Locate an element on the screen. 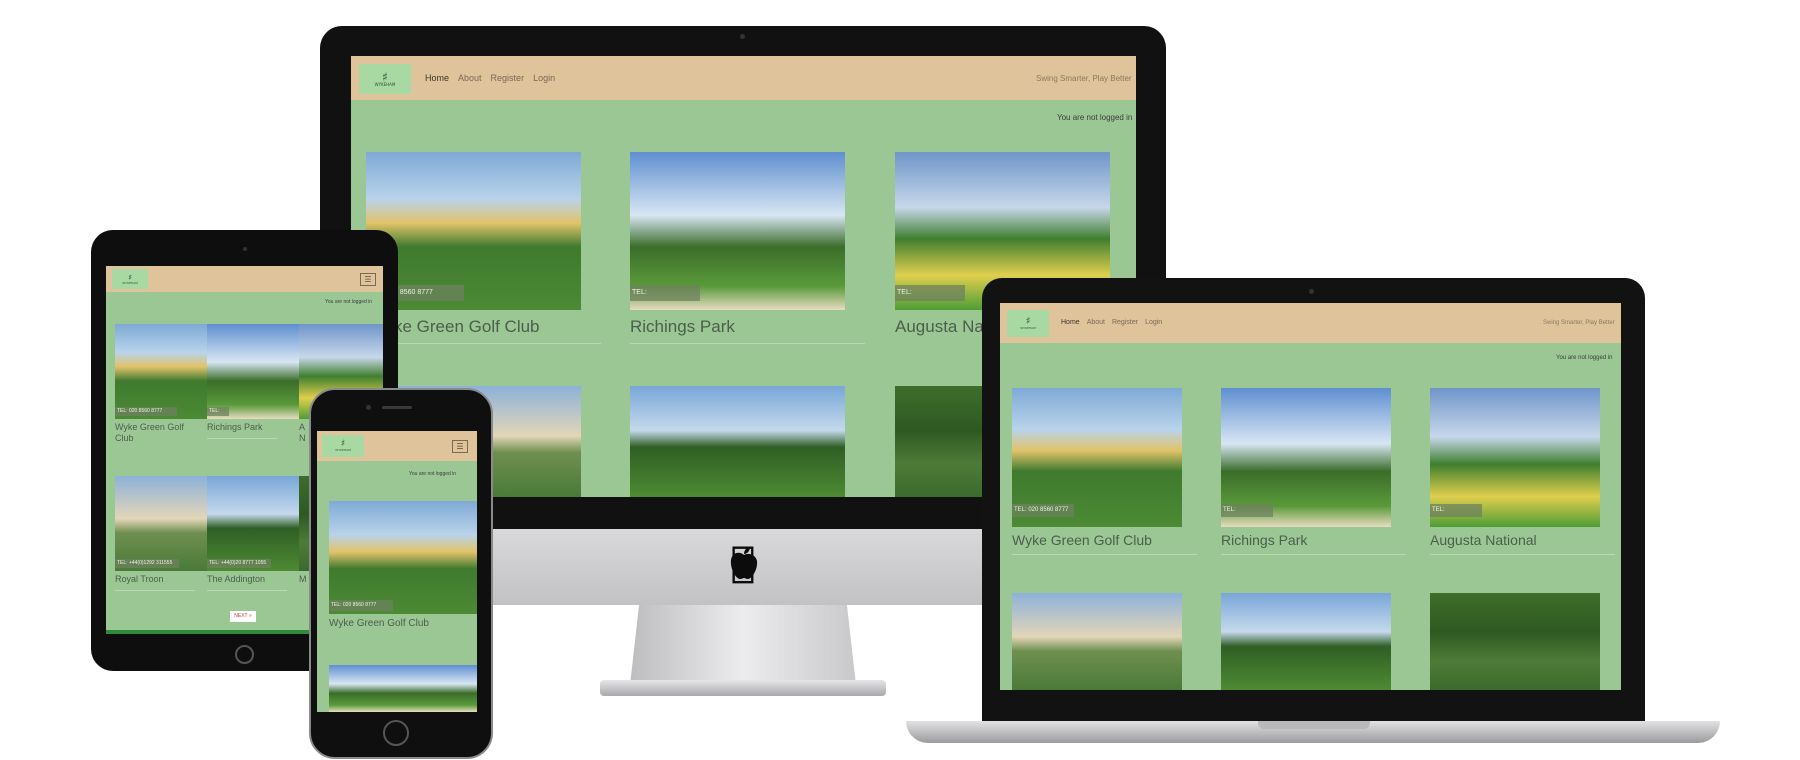 The image size is (1800, 760). laptop-hinge-notch is located at coordinates (1314, 725).